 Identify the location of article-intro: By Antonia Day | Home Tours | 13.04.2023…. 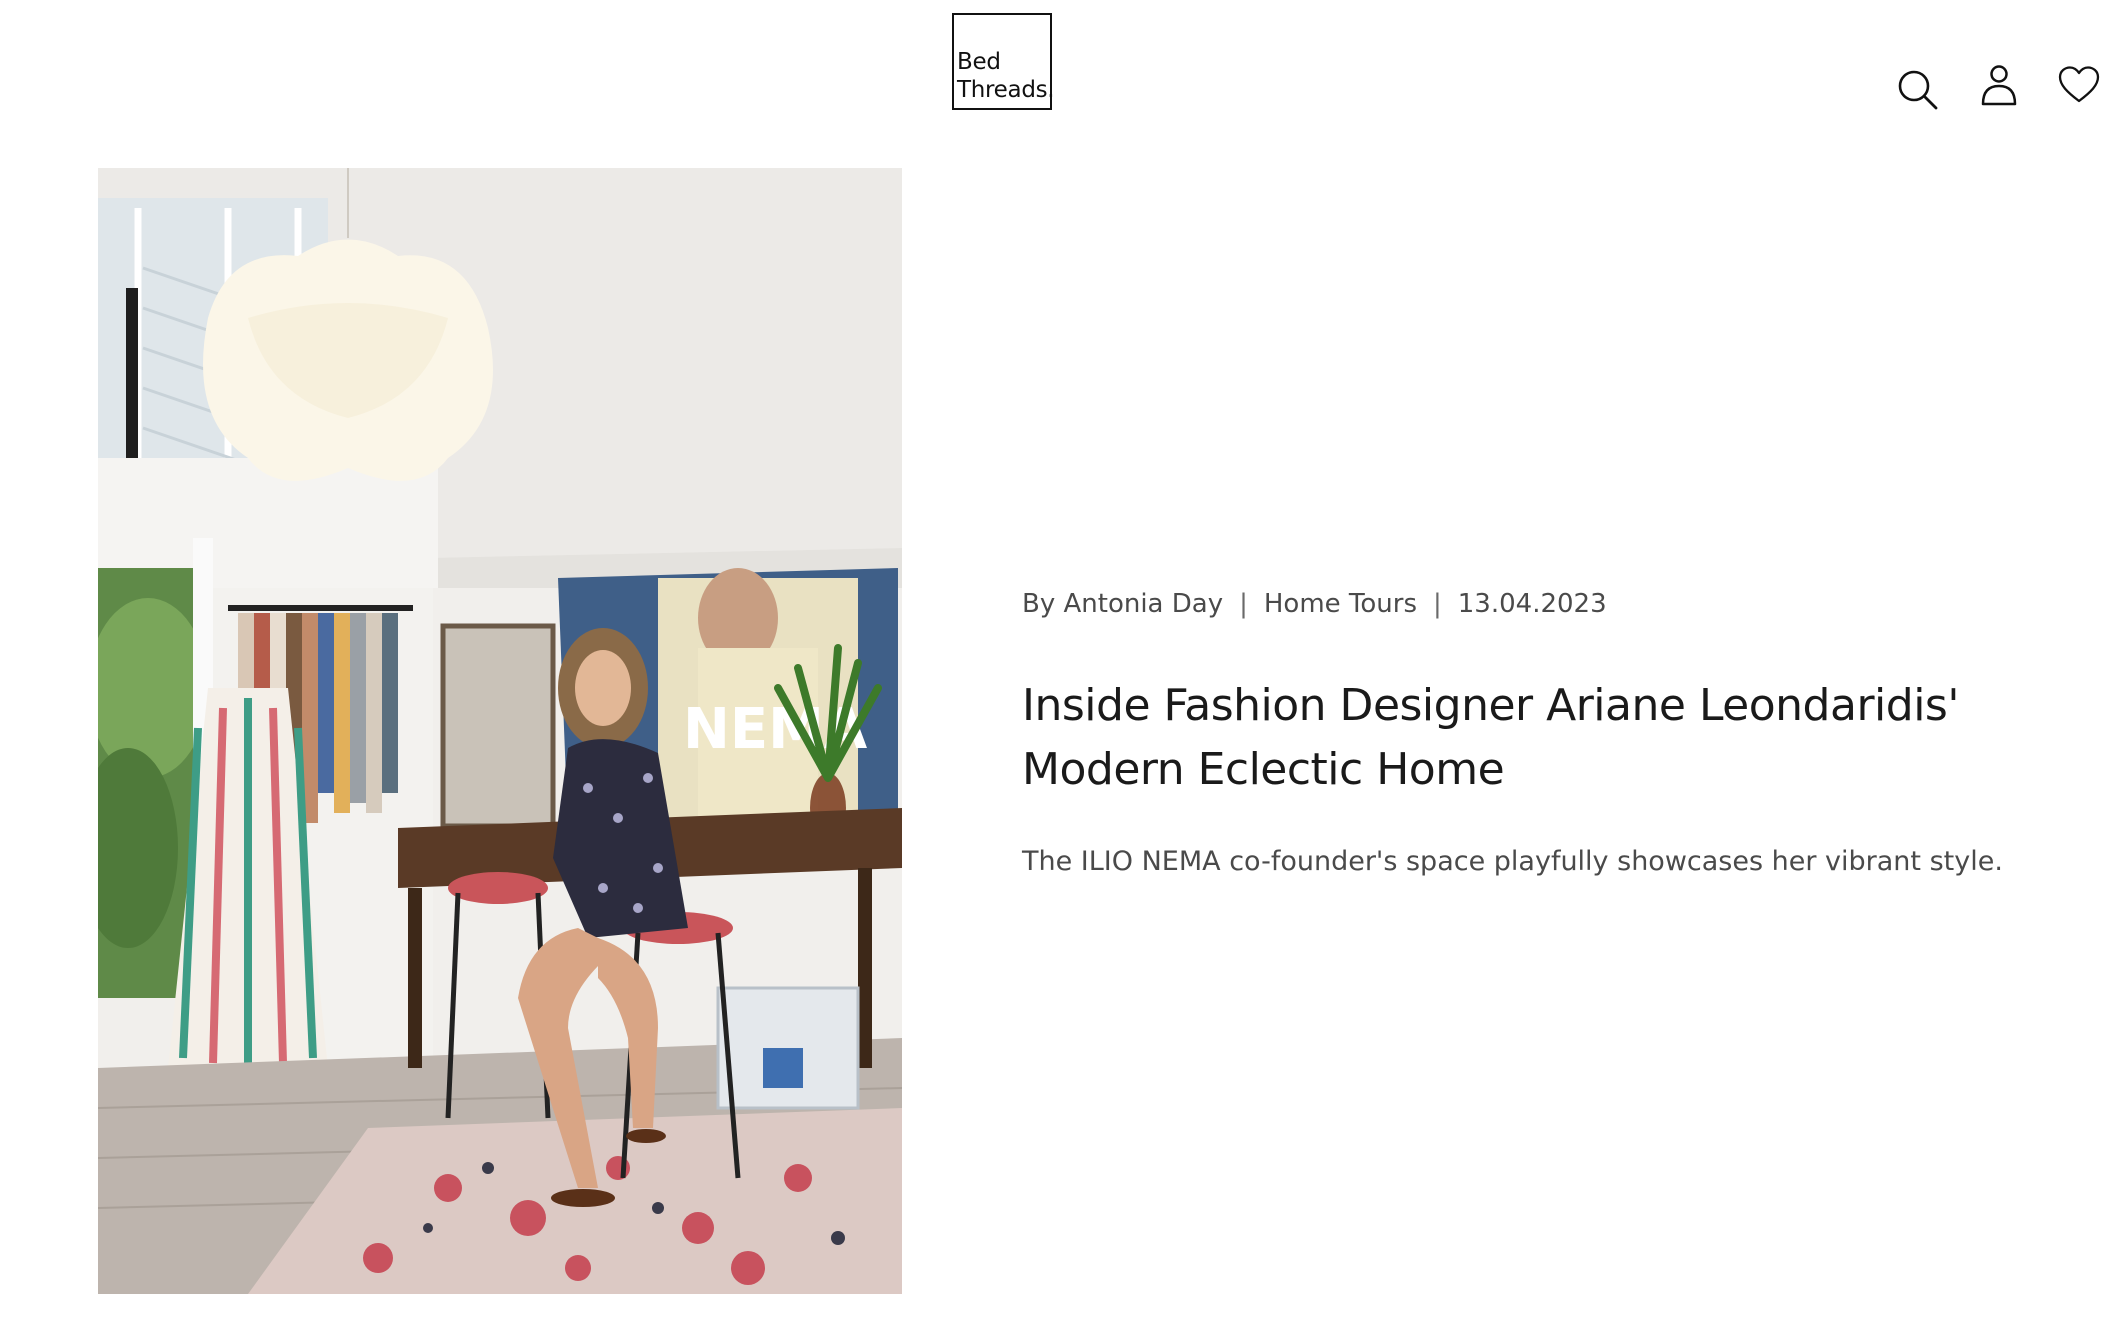
(1547, 733).